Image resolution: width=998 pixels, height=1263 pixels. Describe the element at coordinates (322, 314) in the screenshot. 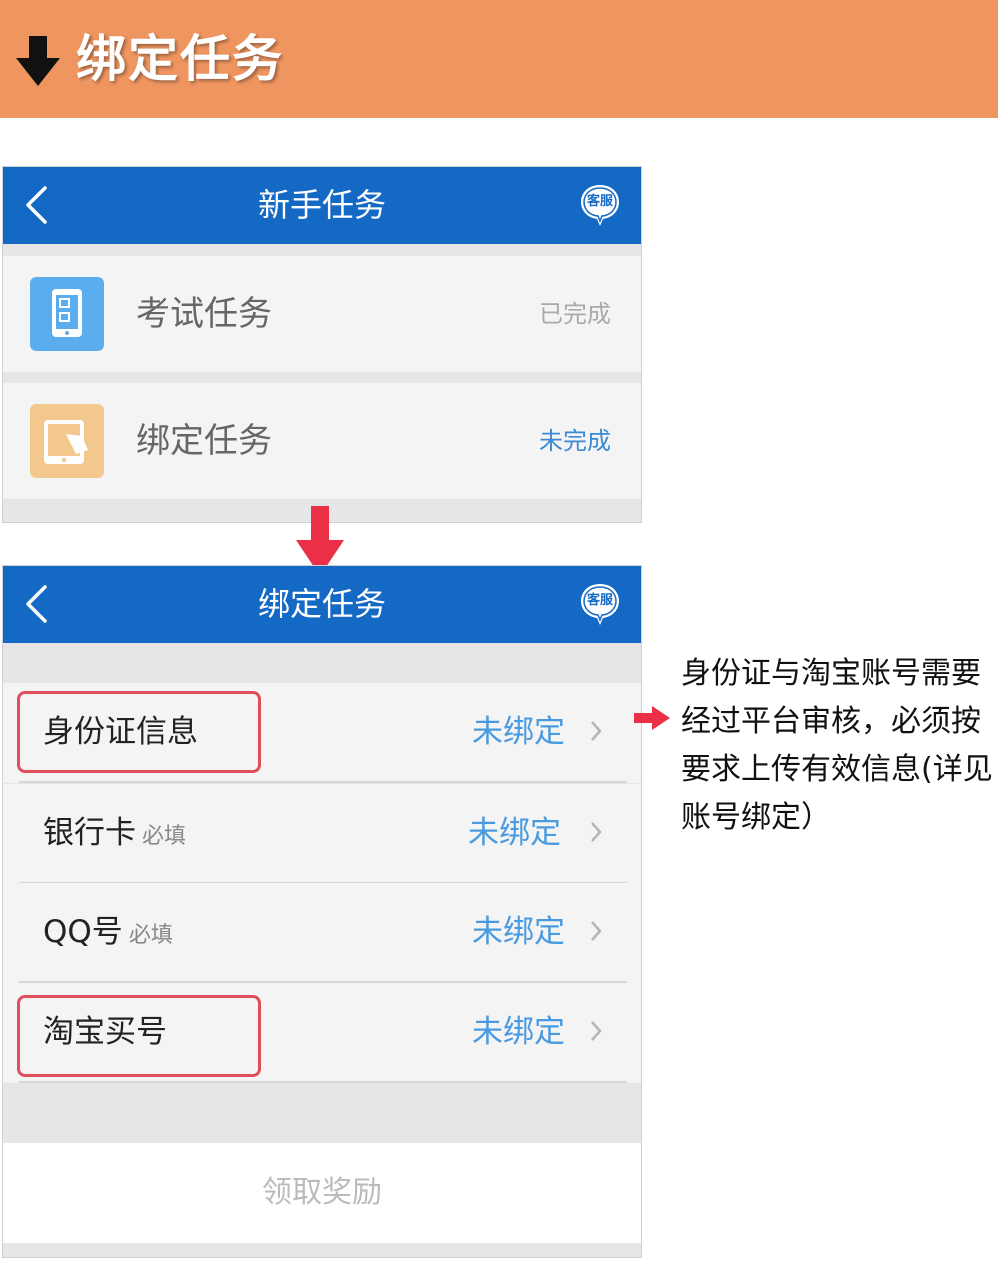

I see `task-row-exam: 考试任务 已完成` at that location.